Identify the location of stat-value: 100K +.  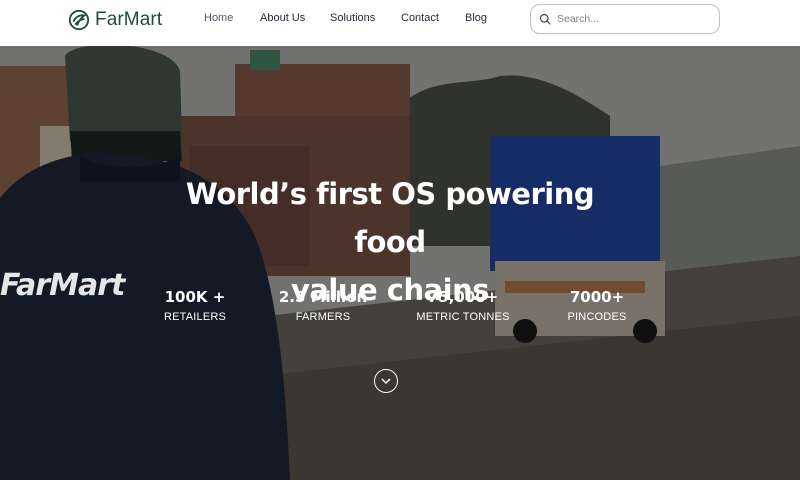
(195, 297).